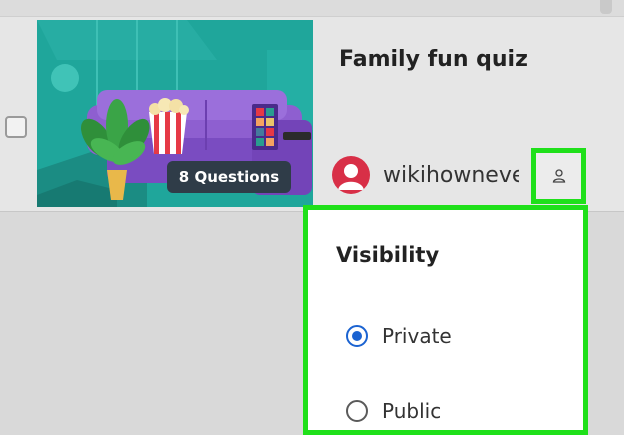 Image resolution: width=624 pixels, height=435 pixels. I want to click on board-game-icon, so click(265, 127).